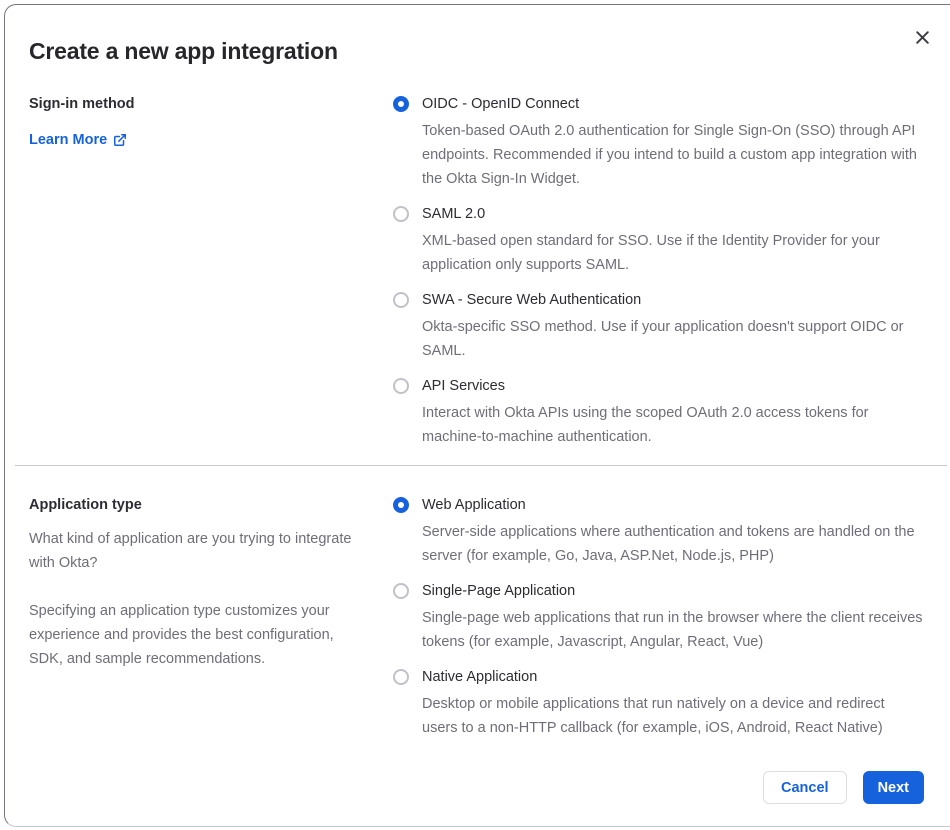 The height and width of the screenshot is (830, 950). Describe the element at coordinates (85, 505) in the screenshot. I see `application-type-label: Application type` at that location.